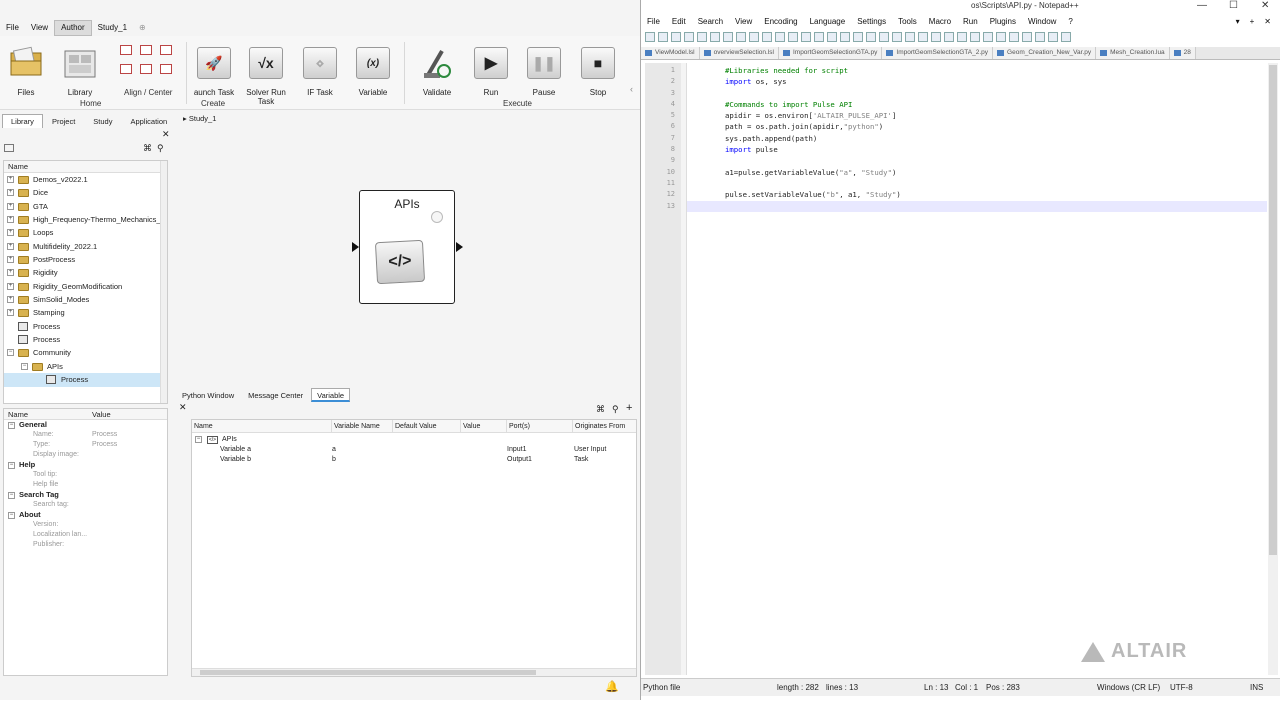 This screenshot has height=720, width=1280. I want to click on tree-item: − Community, so click(85, 352).